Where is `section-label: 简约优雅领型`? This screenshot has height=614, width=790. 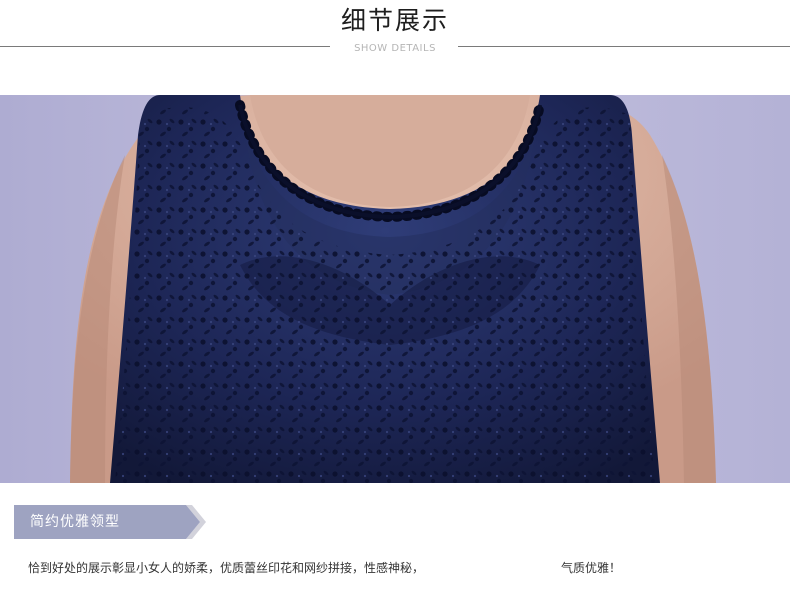
section-label: 简约优雅领型 is located at coordinates (75, 522).